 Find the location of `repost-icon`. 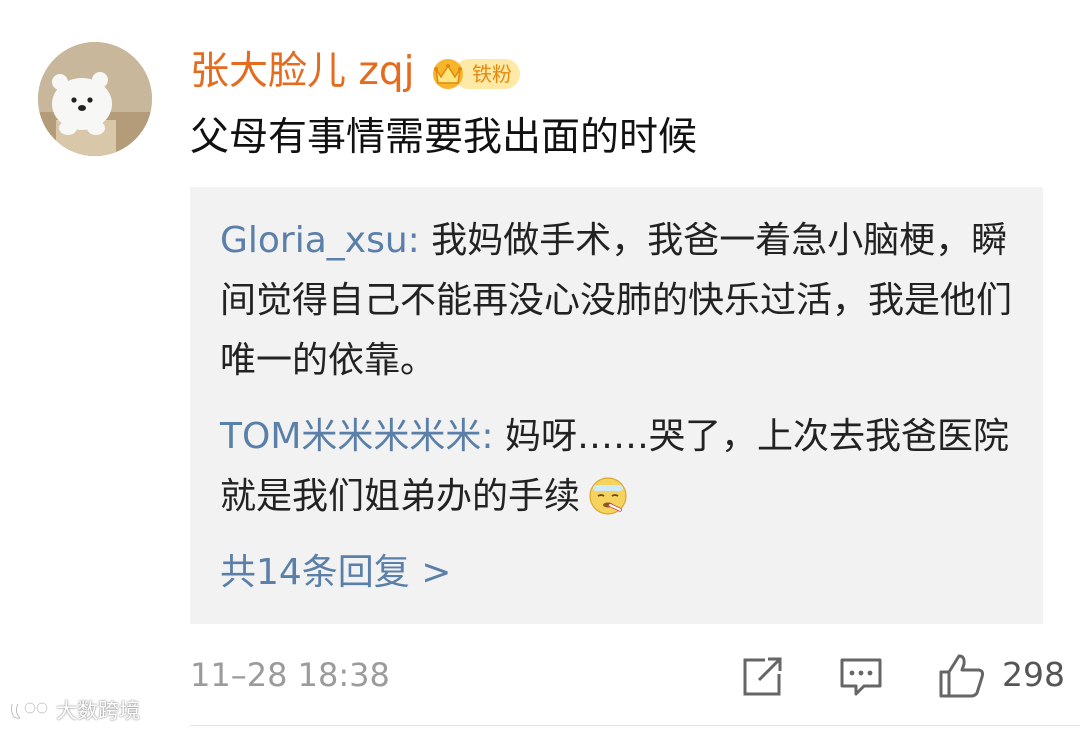

repost-icon is located at coordinates (762, 676).